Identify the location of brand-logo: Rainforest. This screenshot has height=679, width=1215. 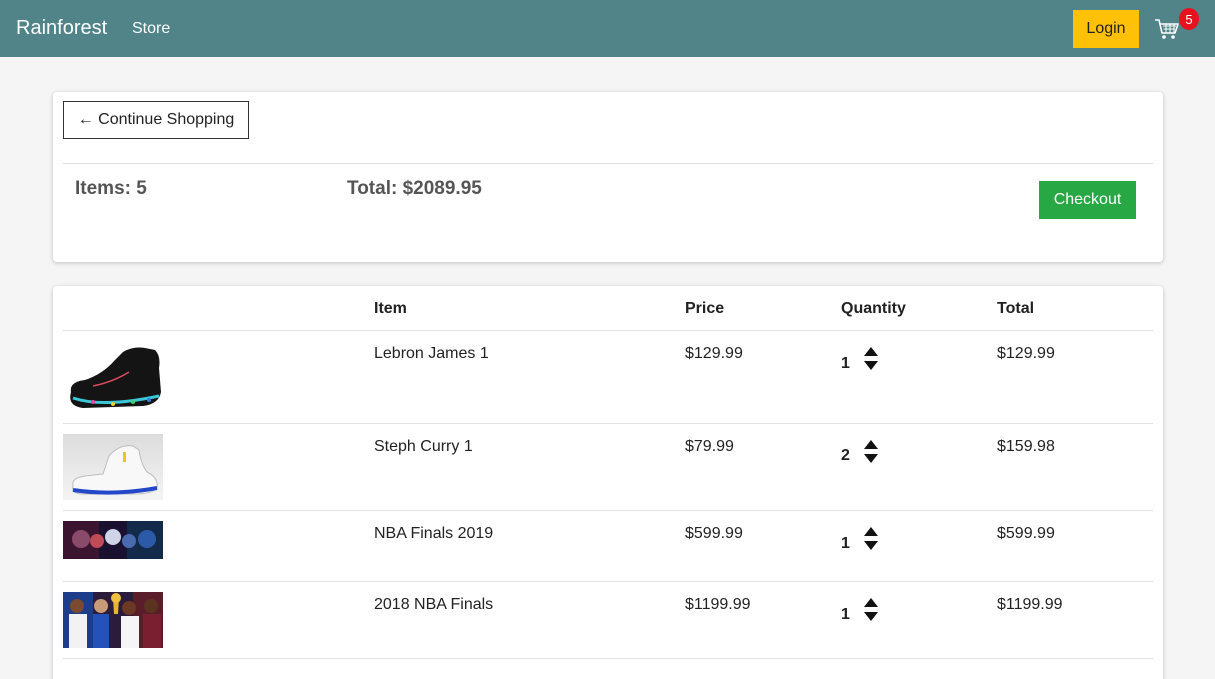
(61, 28).